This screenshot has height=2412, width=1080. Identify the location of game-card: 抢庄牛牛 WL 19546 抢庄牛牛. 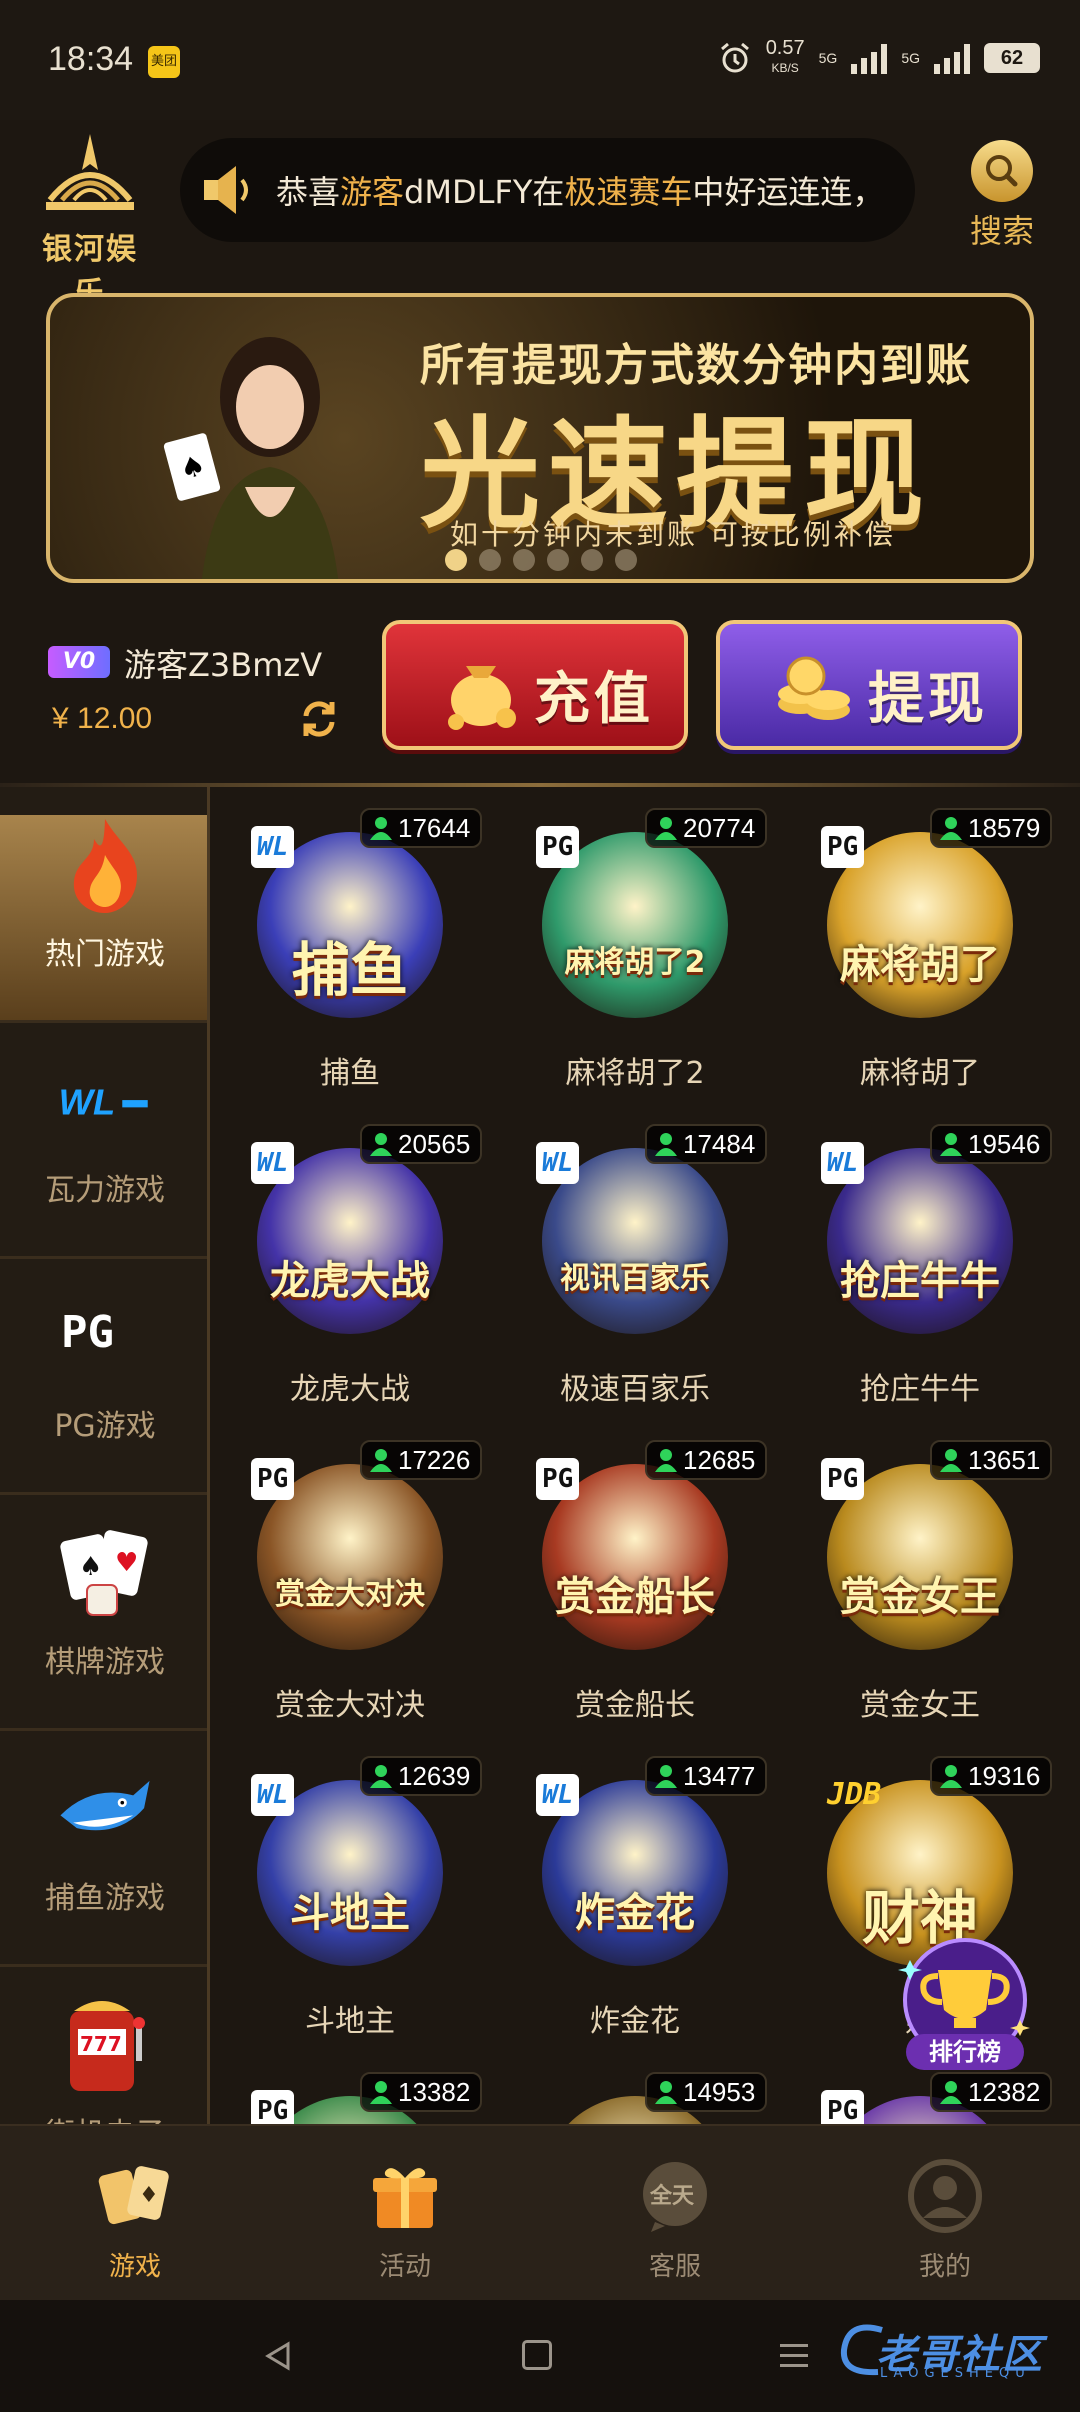
(920, 1263).